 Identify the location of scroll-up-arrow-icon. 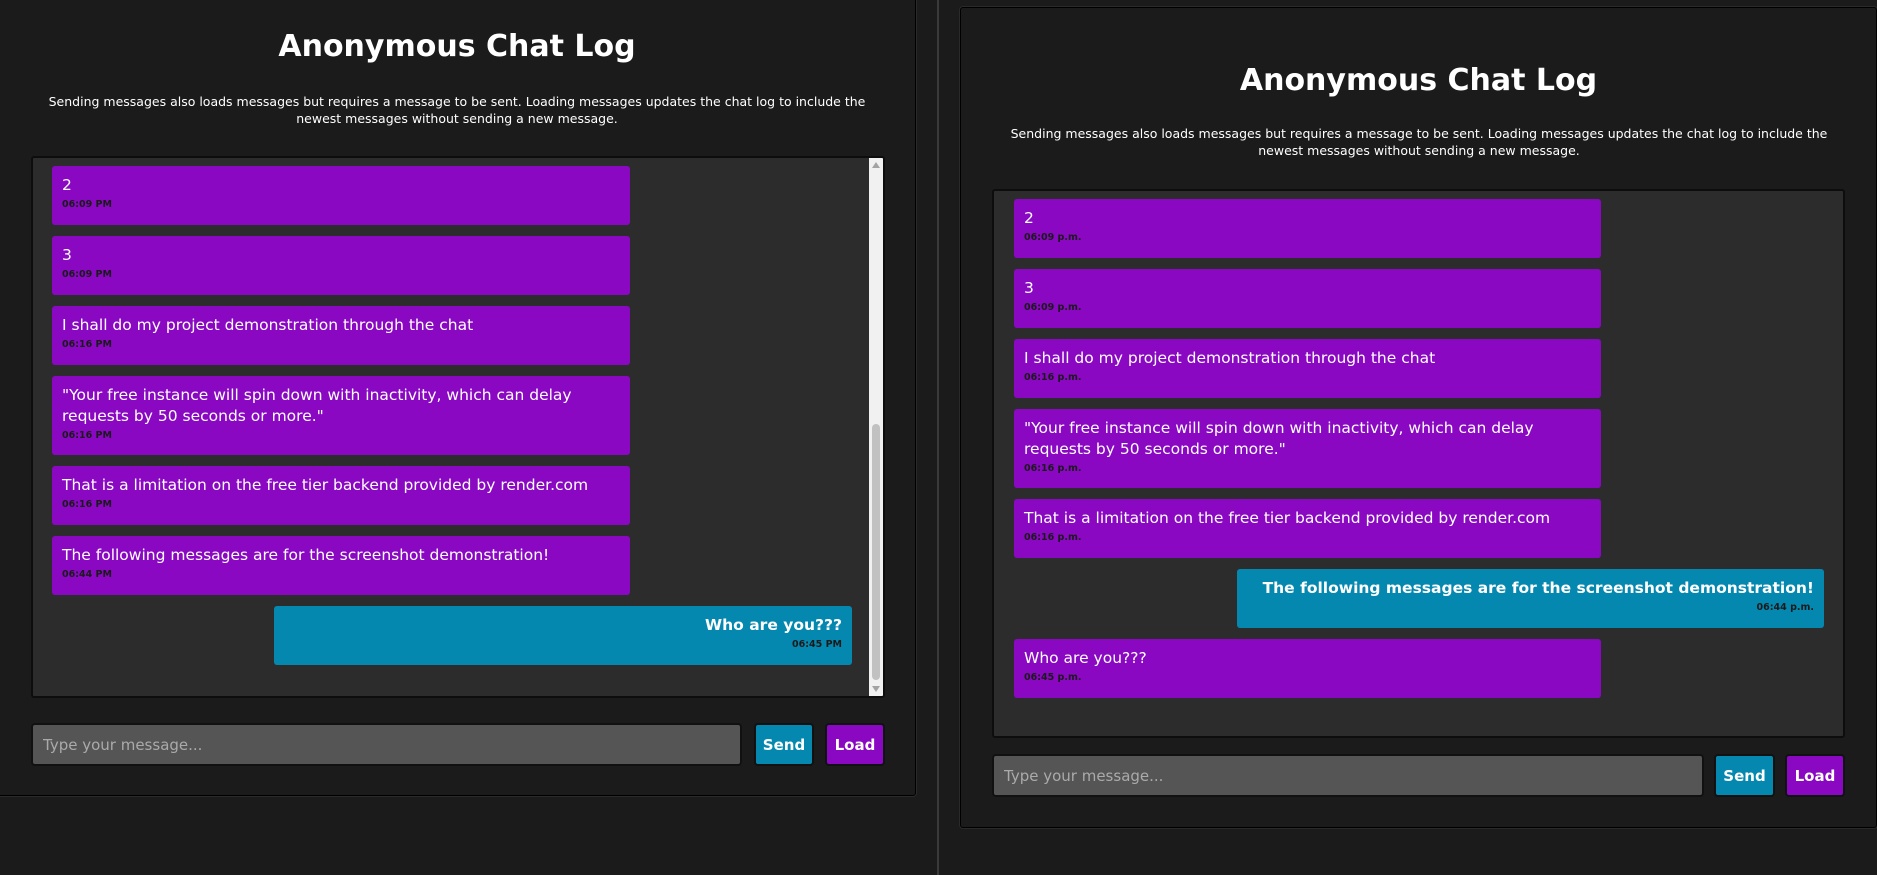
(876, 165).